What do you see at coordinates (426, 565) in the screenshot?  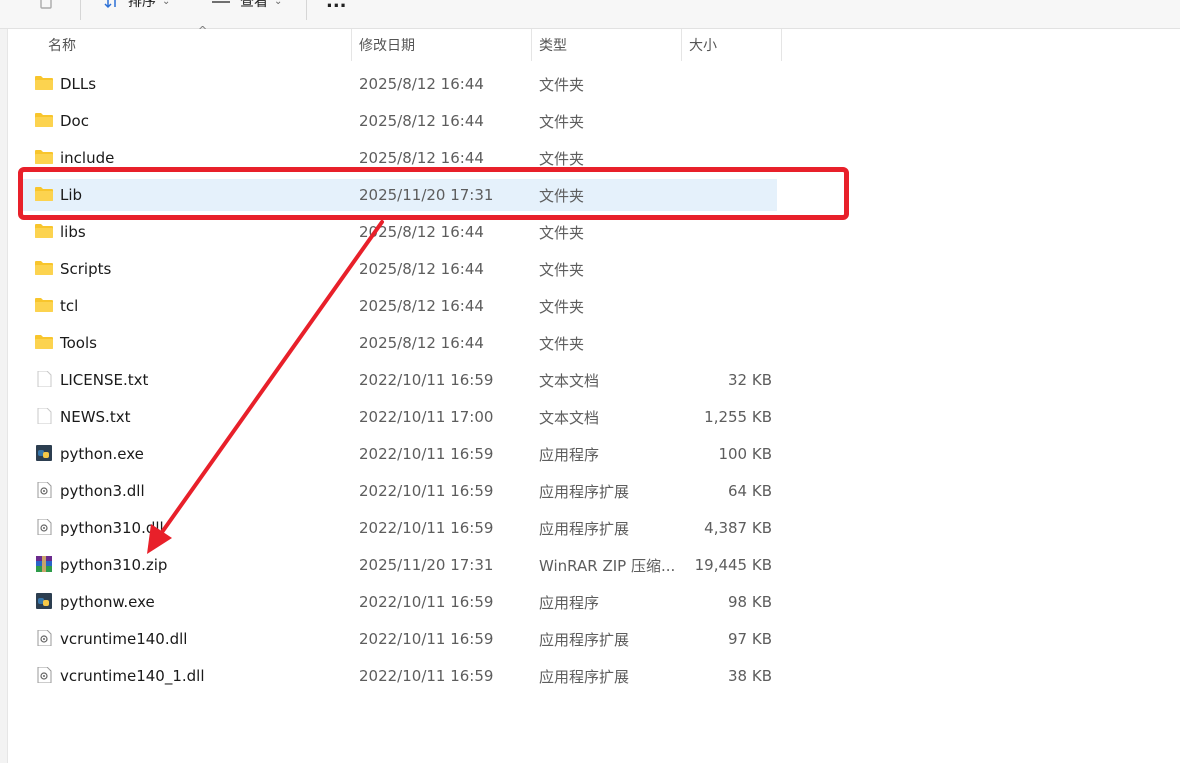 I see `file-date: 2025/11/20 17:31` at bounding box center [426, 565].